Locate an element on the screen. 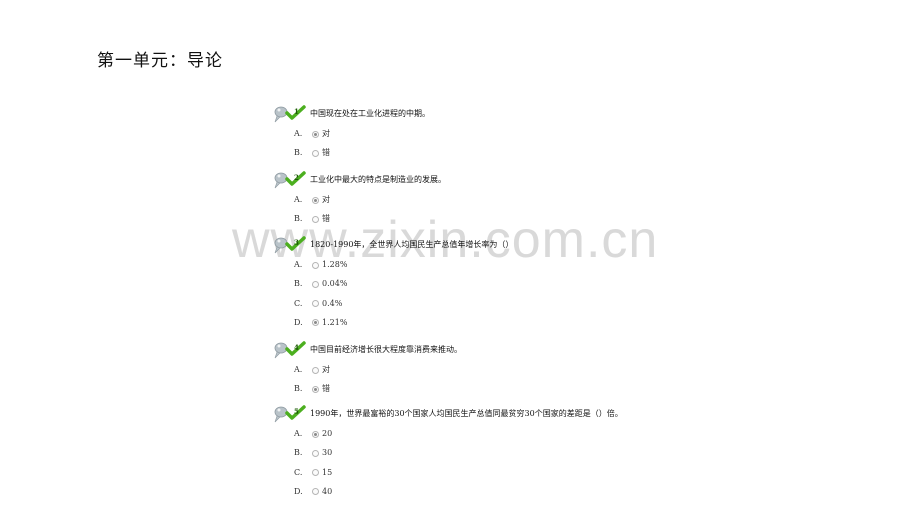  question-3: 3 1820-1990年，全世界人均国民生产总值年增长率为（） is located at coordinates (392, 245).